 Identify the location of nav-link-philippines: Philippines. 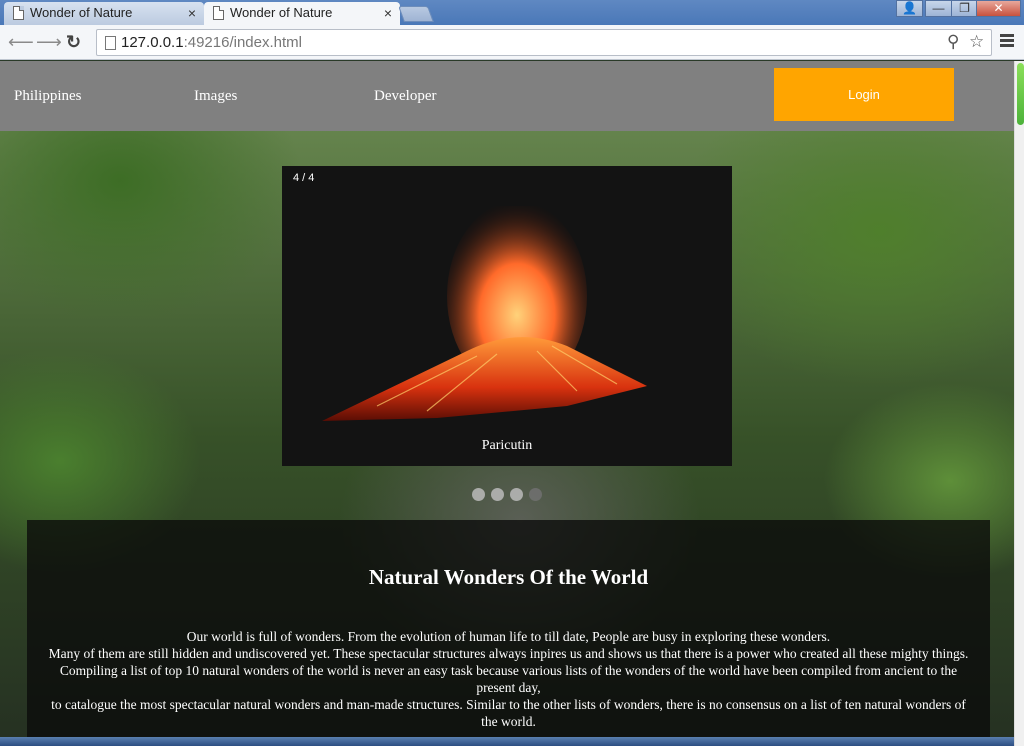
(48, 96).